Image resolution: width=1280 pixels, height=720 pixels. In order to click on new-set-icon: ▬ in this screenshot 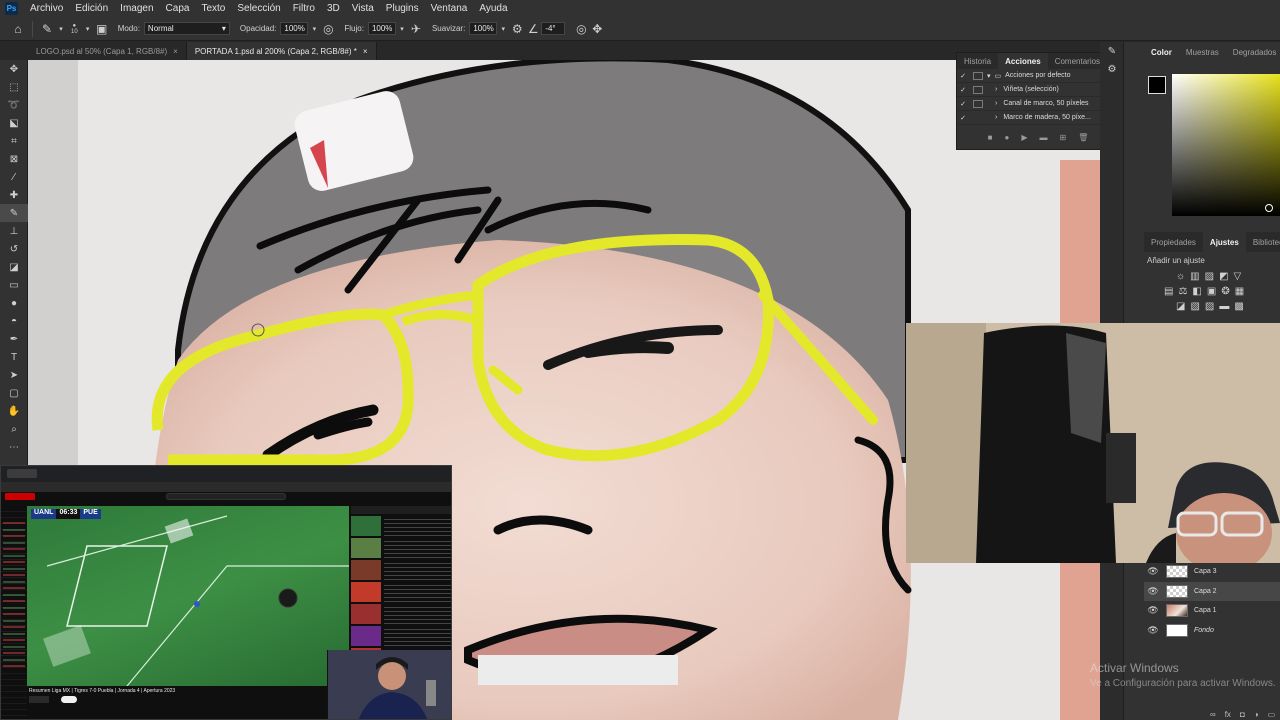, I will do `click(1043, 137)`.